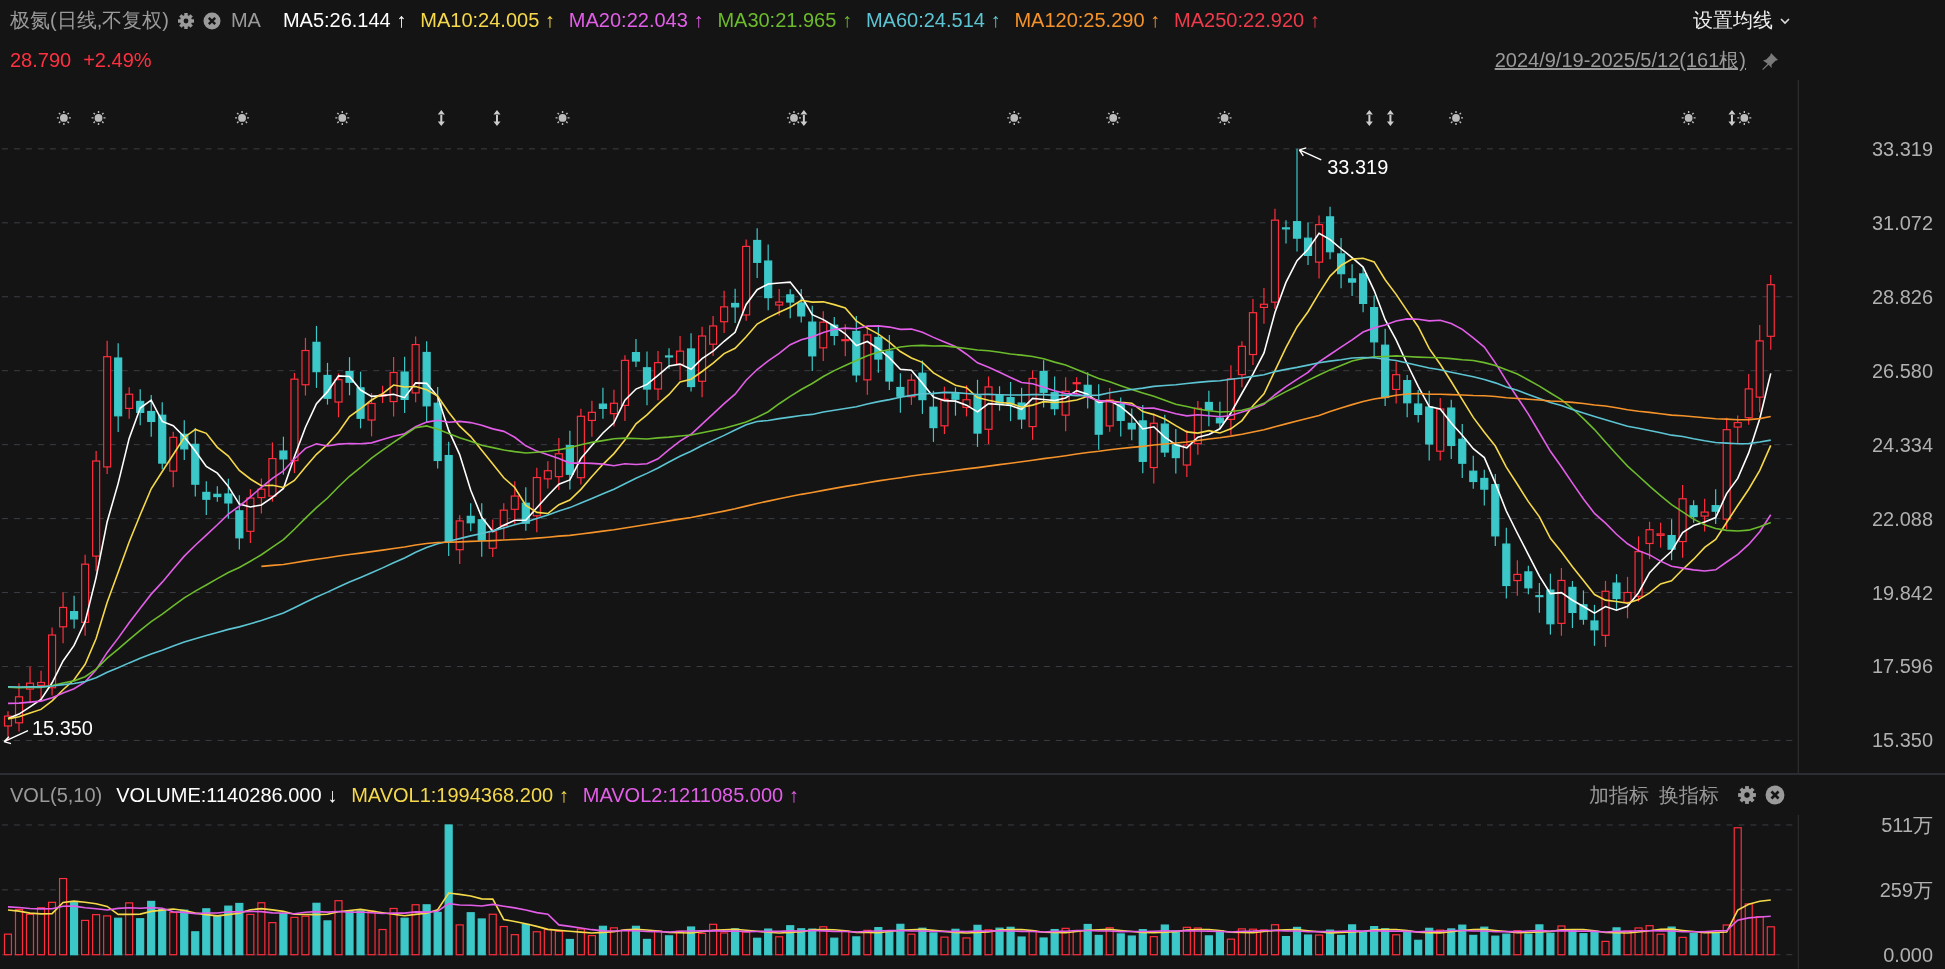  I want to click on price-axis-label: 22.088, so click(1902, 518).